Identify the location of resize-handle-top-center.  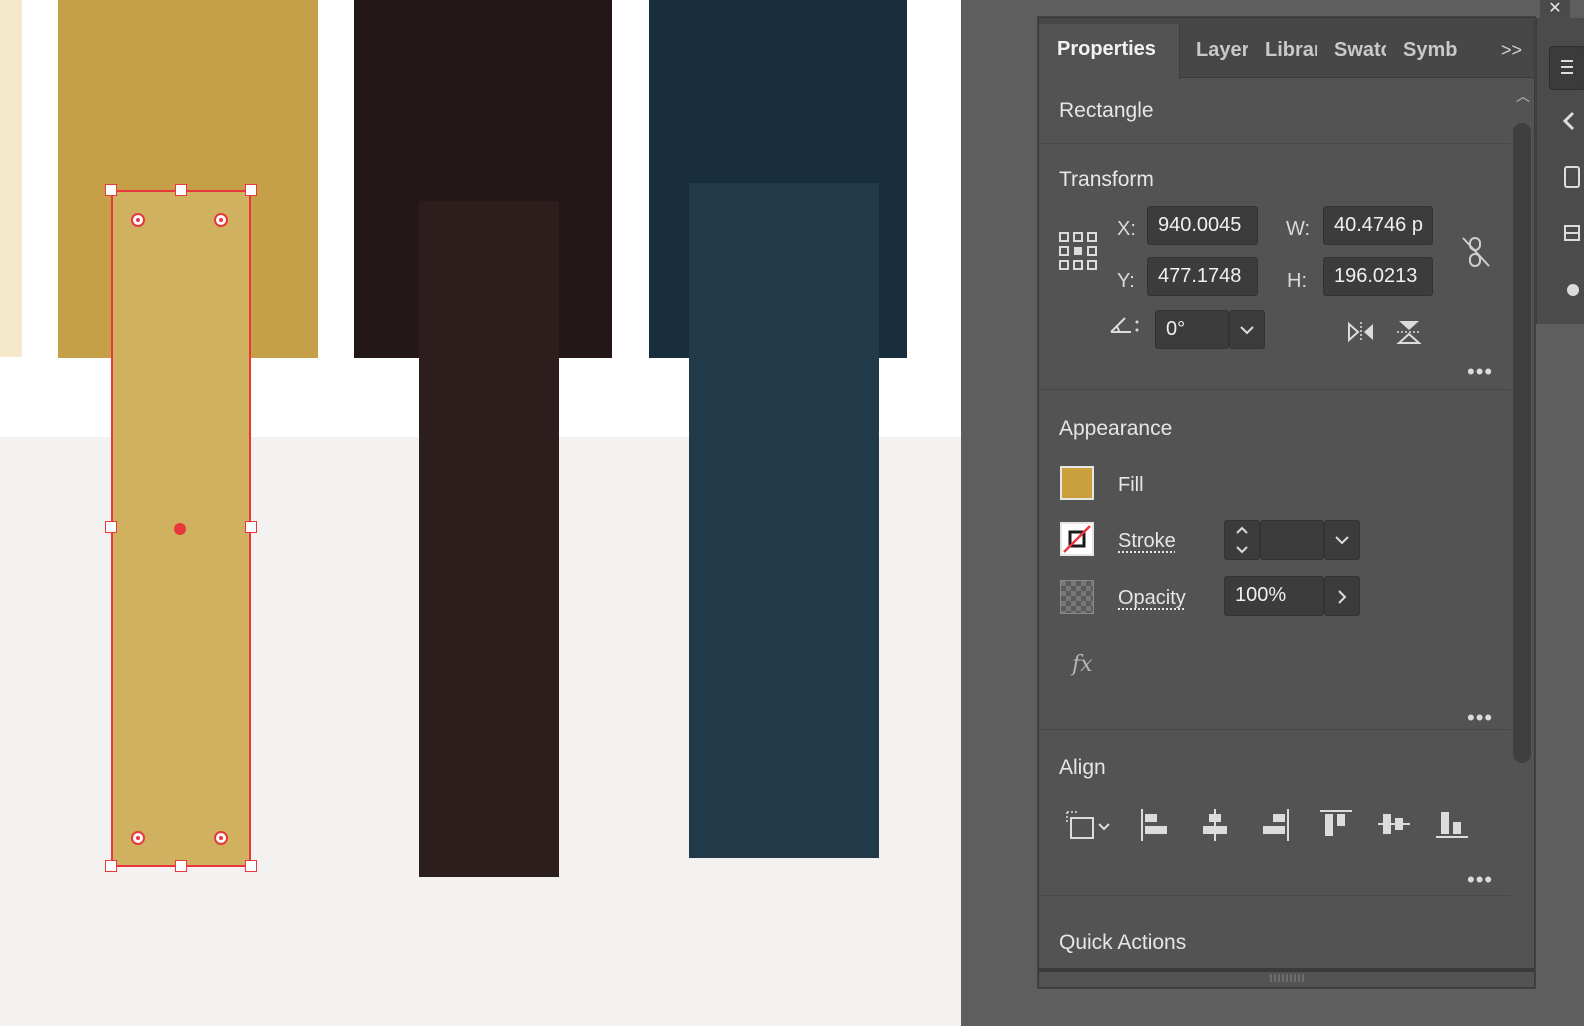
(181, 190).